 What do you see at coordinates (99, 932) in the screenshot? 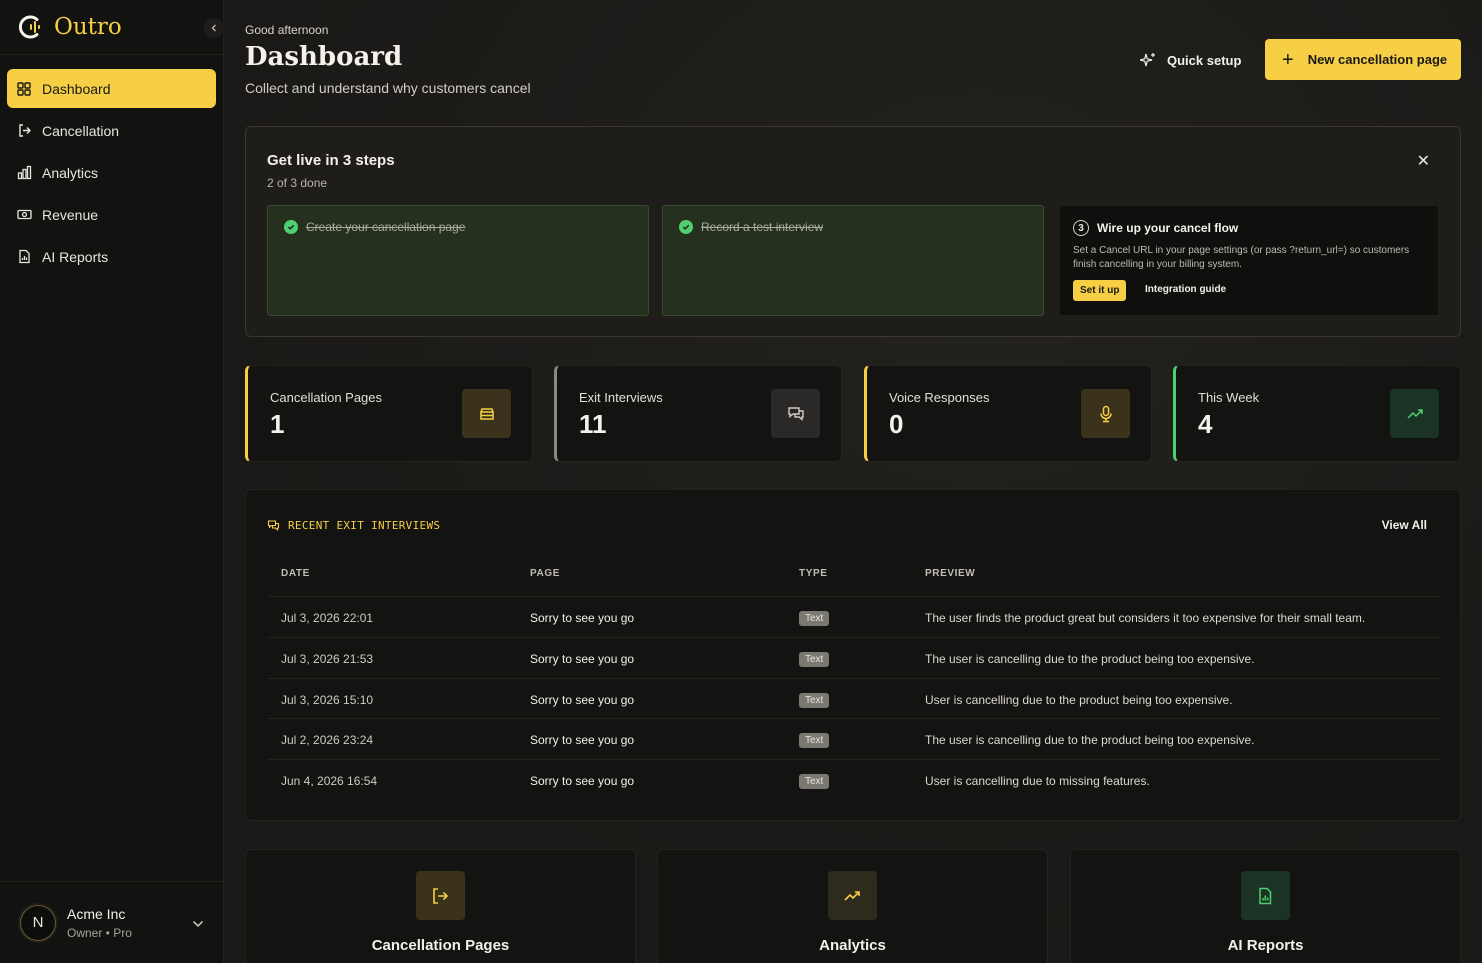
I see `account-role: Owner • Pro` at bounding box center [99, 932].